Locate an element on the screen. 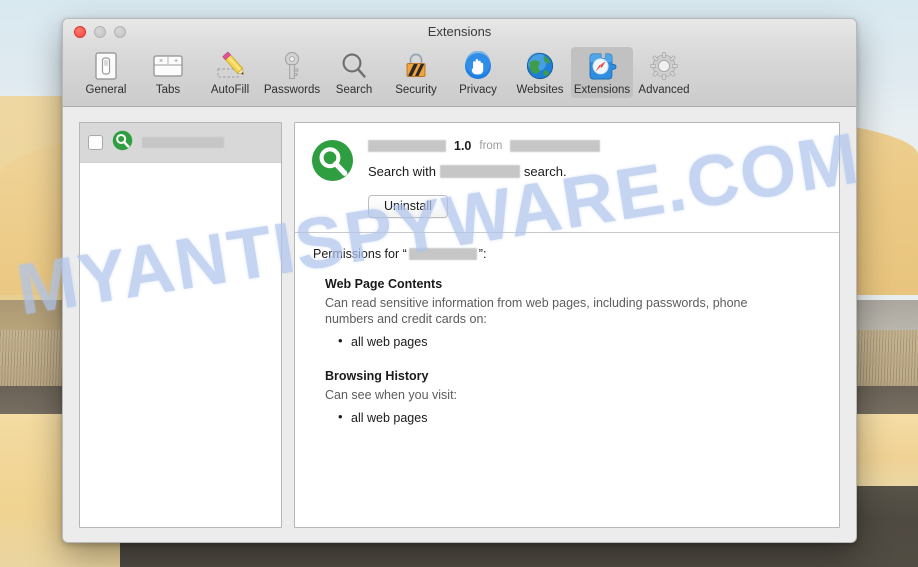 The image size is (918, 567). toolbar-item-label: Search is located at coordinates (354, 90).